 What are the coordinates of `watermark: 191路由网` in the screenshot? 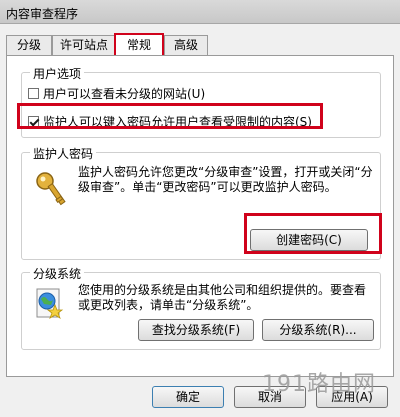 It's located at (319, 384).